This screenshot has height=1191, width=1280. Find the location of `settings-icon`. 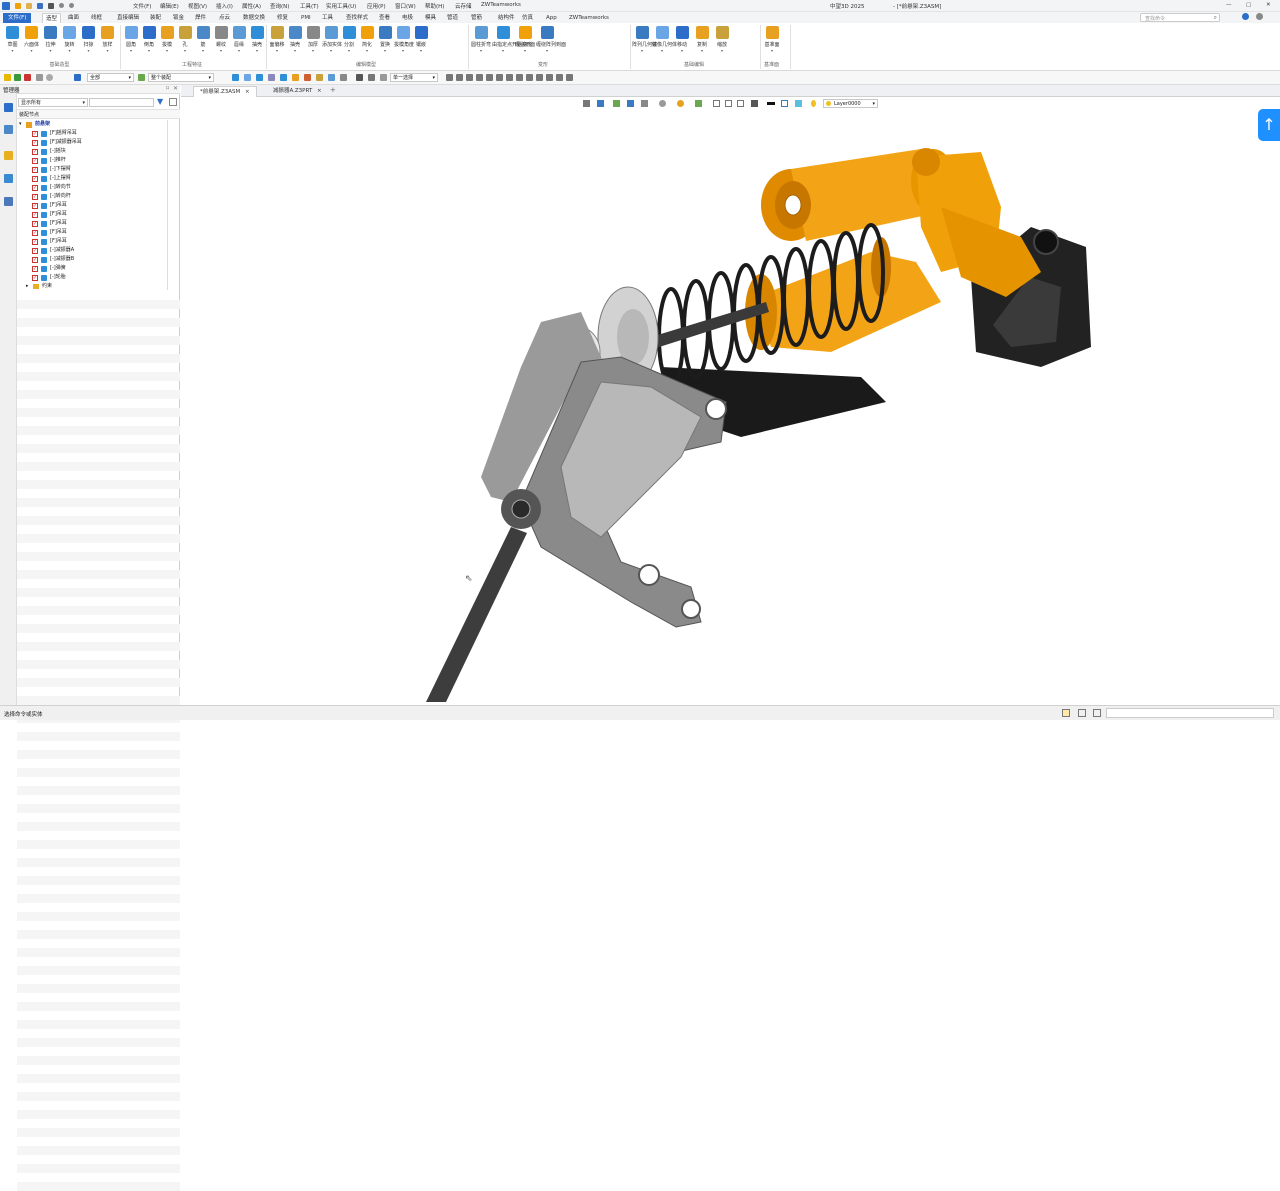

settings-icon is located at coordinates (1259, 16).